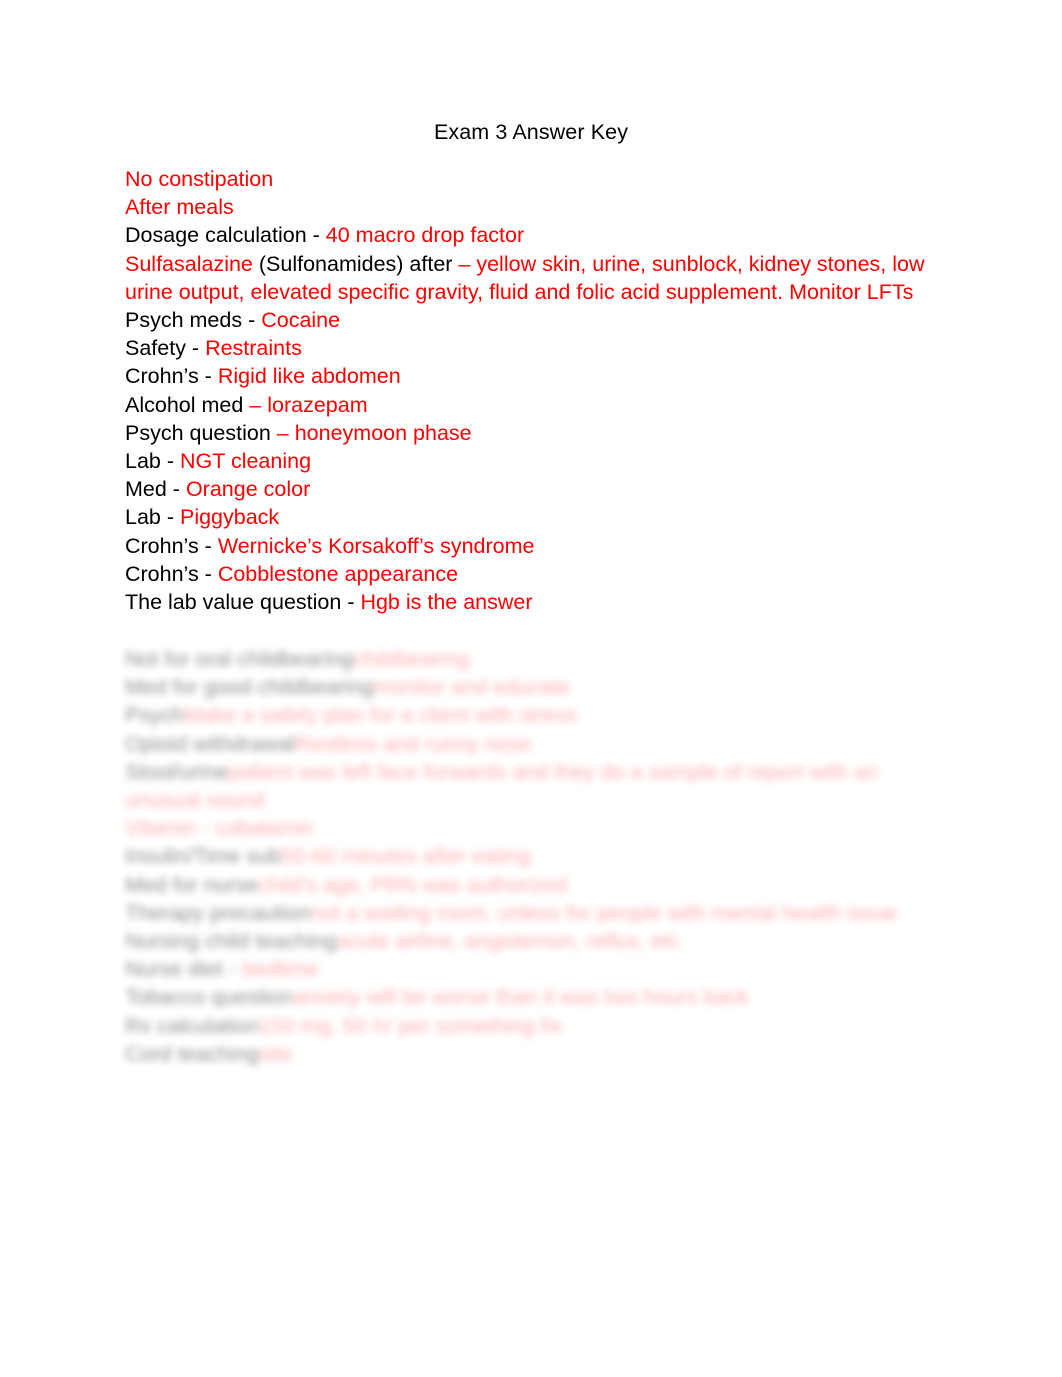 This screenshot has width=1062, height=1377. I want to click on question-label: Psych question, so click(198, 432).